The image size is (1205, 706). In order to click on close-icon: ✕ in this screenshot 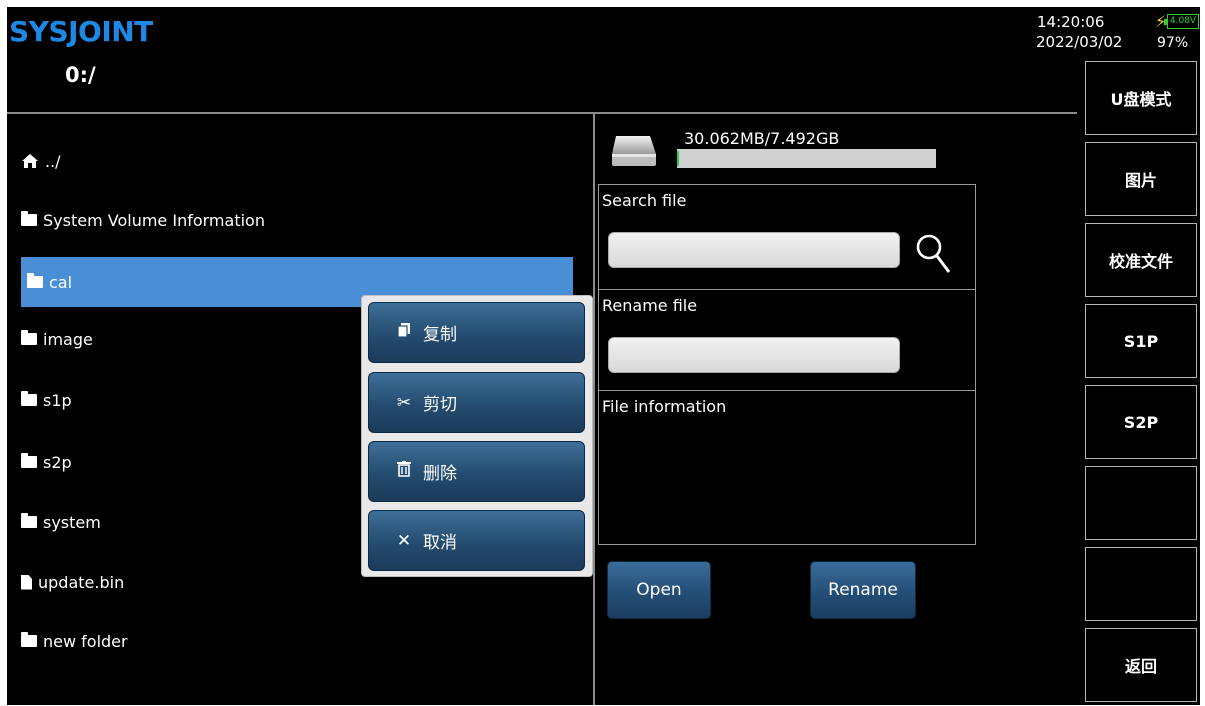, I will do `click(404, 540)`.